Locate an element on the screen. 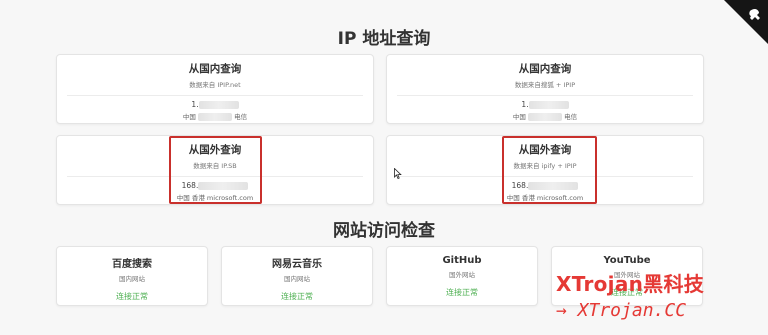 This screenshot has width=768, height=335. card-title: 网易云音乐 is located at coordinates (297, 264).